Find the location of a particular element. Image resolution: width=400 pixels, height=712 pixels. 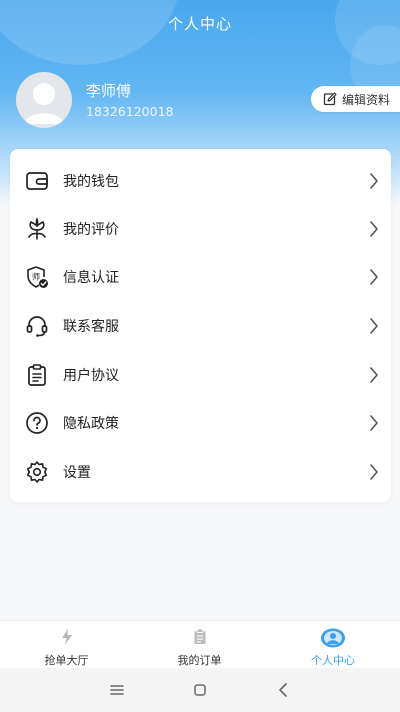

gear-icon is located at coordinates (37, 472).